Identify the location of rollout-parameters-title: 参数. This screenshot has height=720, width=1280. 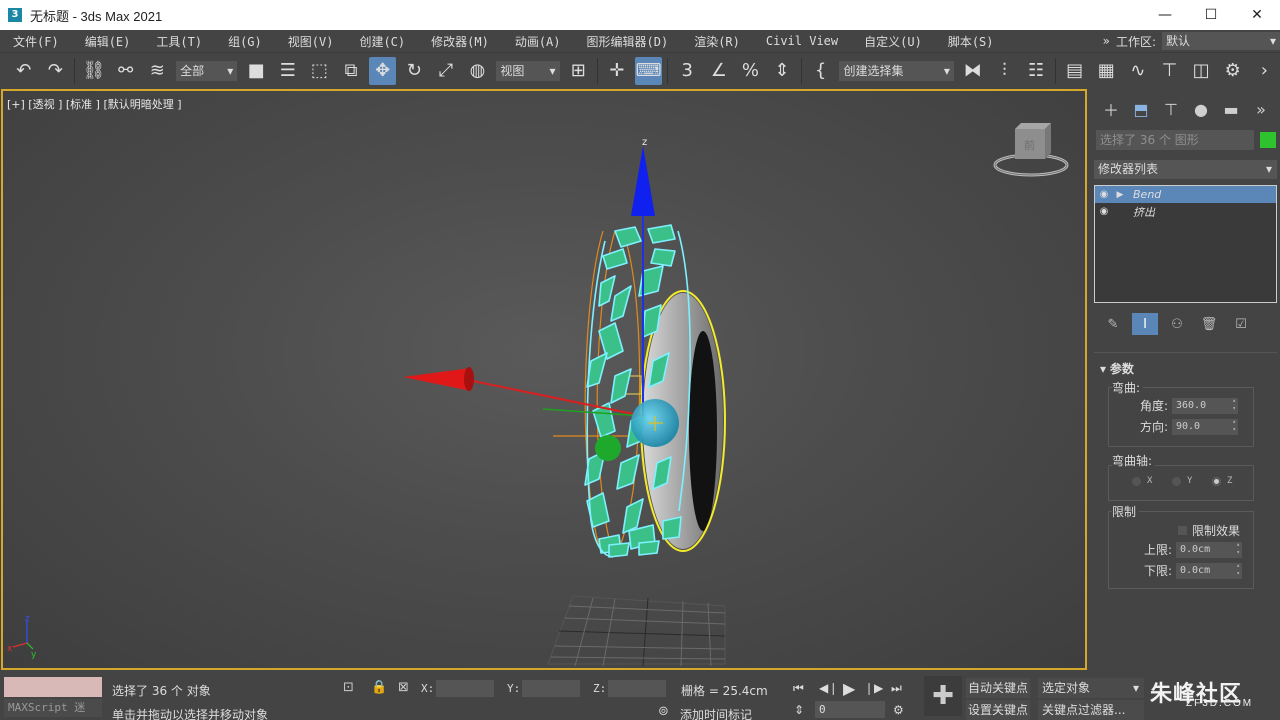
(1117, 368).